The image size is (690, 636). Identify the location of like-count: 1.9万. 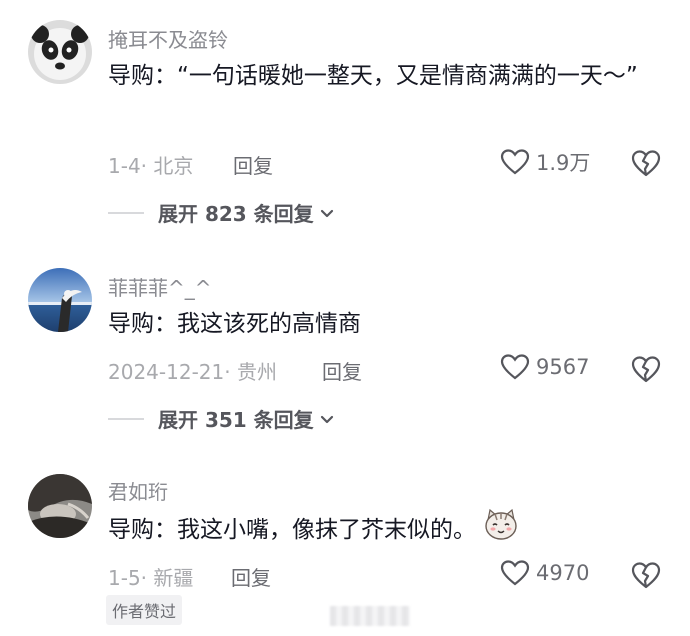
(563, 163).